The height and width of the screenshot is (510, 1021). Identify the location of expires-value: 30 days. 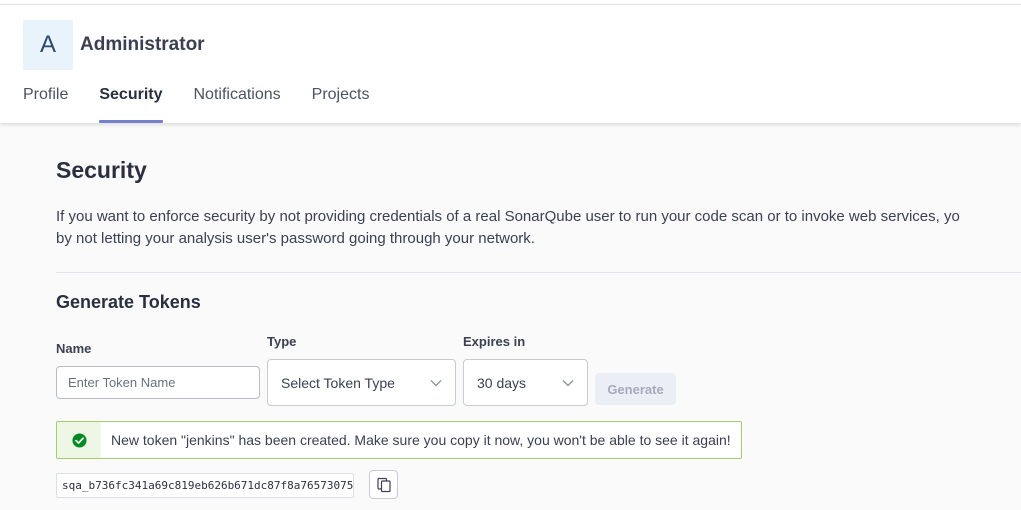
(502, 382).